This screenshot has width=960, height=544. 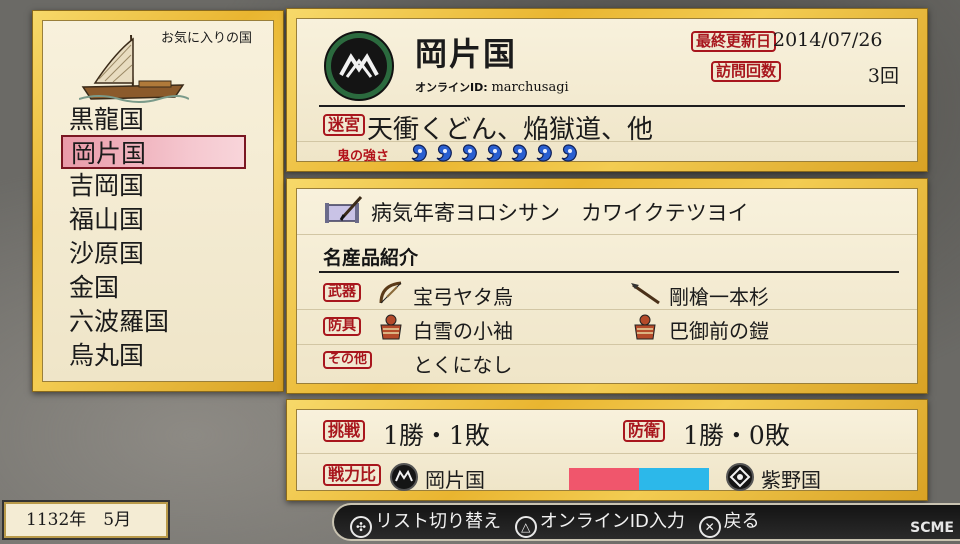 What do you see at coordinates (466, 54) in the screenshot?
I see `country-name: 岡片国` at bounding box center [466, 54].